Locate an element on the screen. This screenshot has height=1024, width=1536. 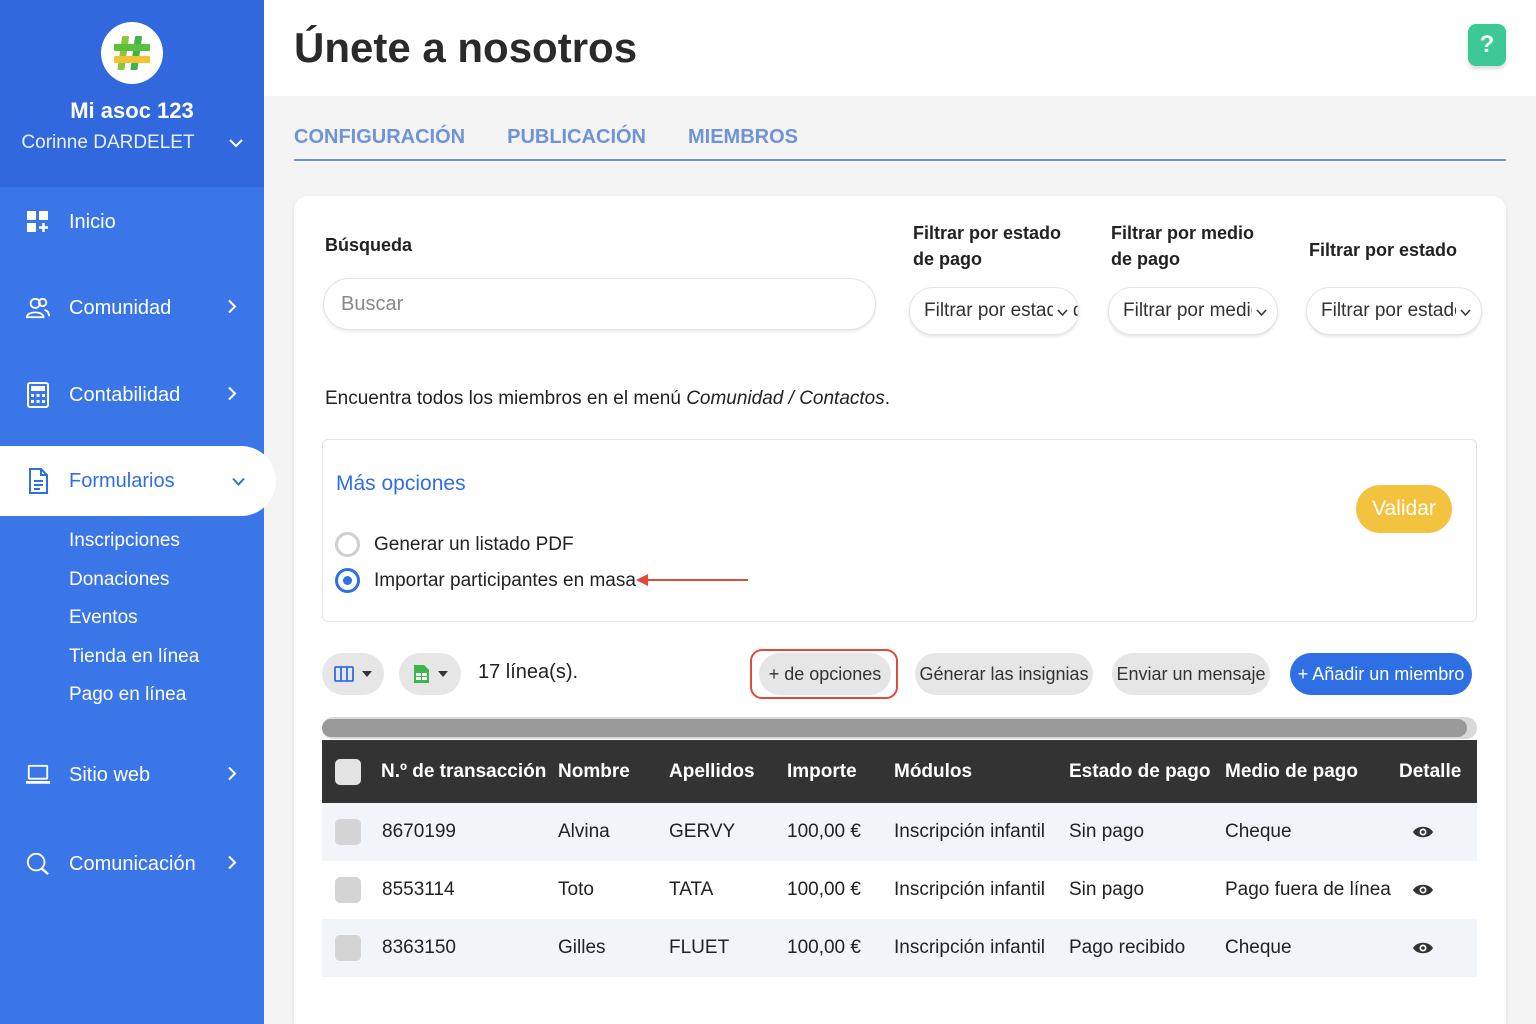
horizontal-scrollbar is located at coordinates (899, 728).